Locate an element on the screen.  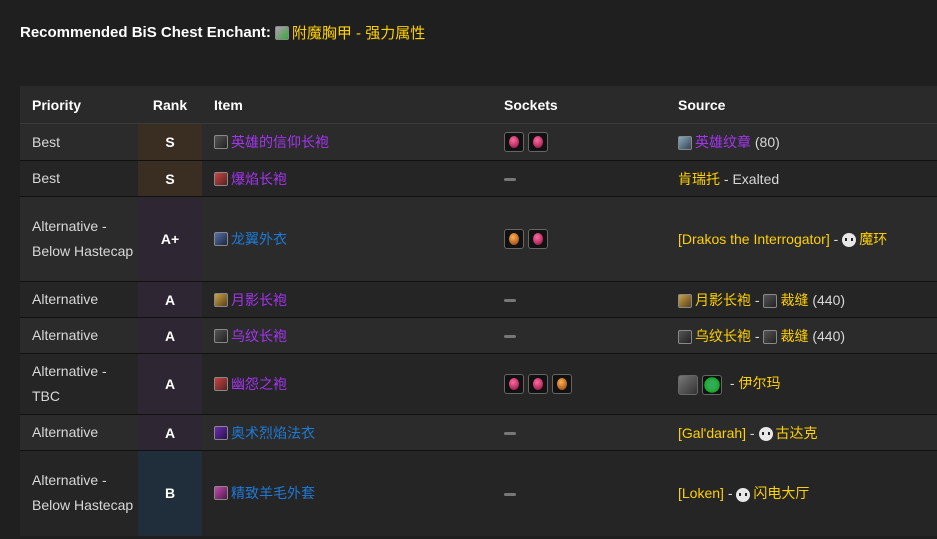
item-link: 龙翼外衣 is located at coordinates (250, 239).